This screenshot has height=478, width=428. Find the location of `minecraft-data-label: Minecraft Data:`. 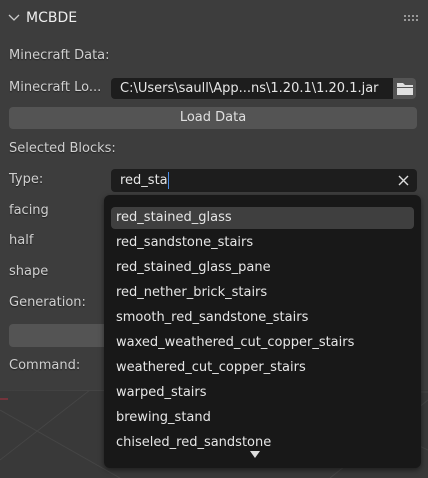

minecraft-data-label: Minecraft Data: is located at coordinates (59, 55).